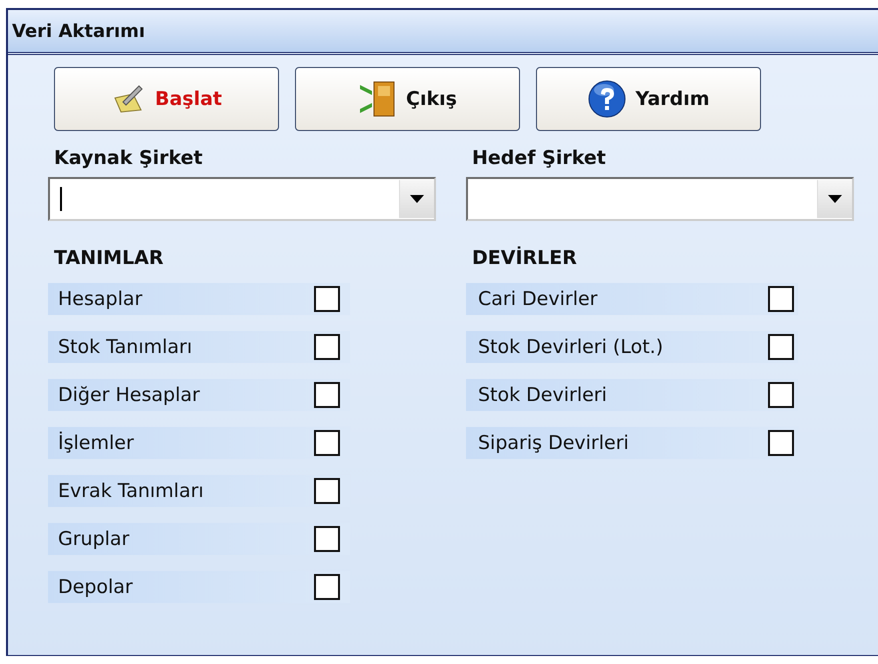 The image size is (878, 664). I want to click on section-heading: TANIMLAR, so click(109, 258).